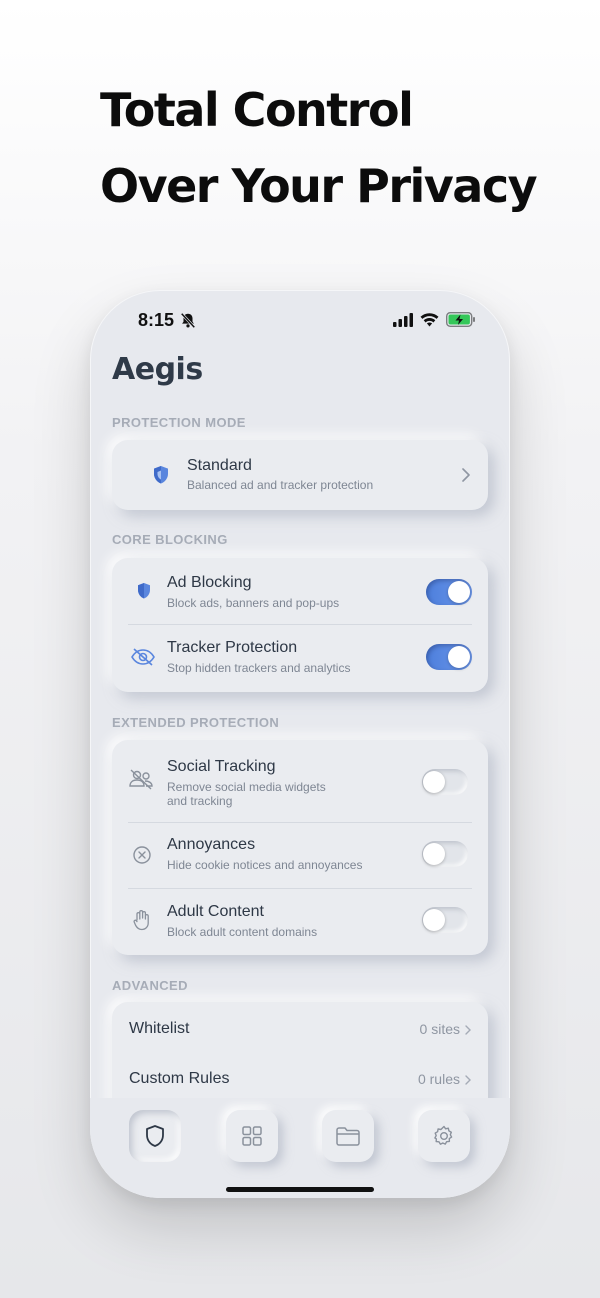 The width and height of the screenshot is (600, 1298). Describe the element at coordinates (300, 1148) in the screenshot. I see `tab-bar` at that location.